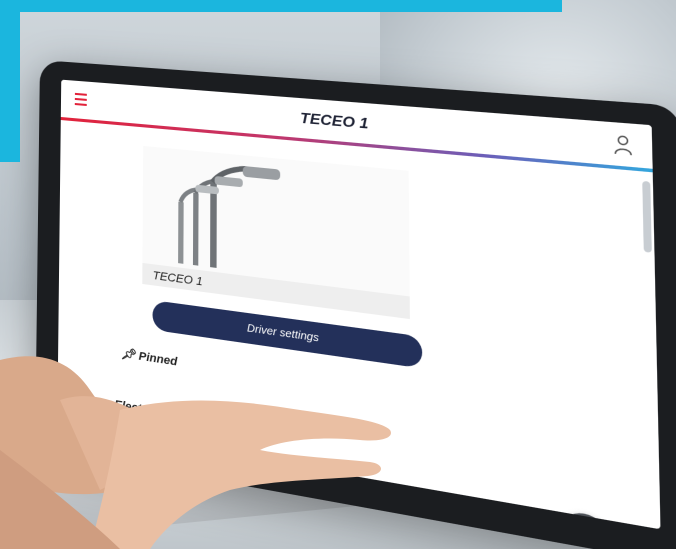  I want to click on product-card: TECEO 1, so click(276, 232).